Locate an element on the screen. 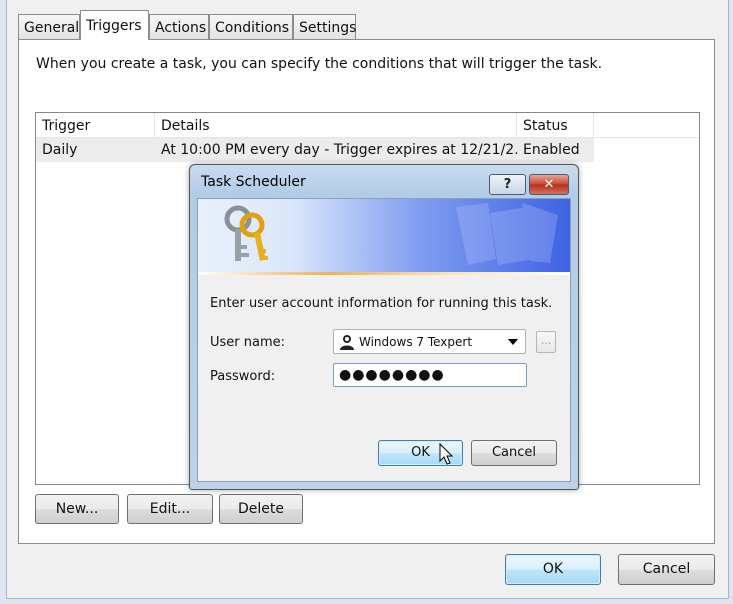 The width and height of the screenshot is (733, 604). tab-settings: Settings is located at coordinates (324, 26).